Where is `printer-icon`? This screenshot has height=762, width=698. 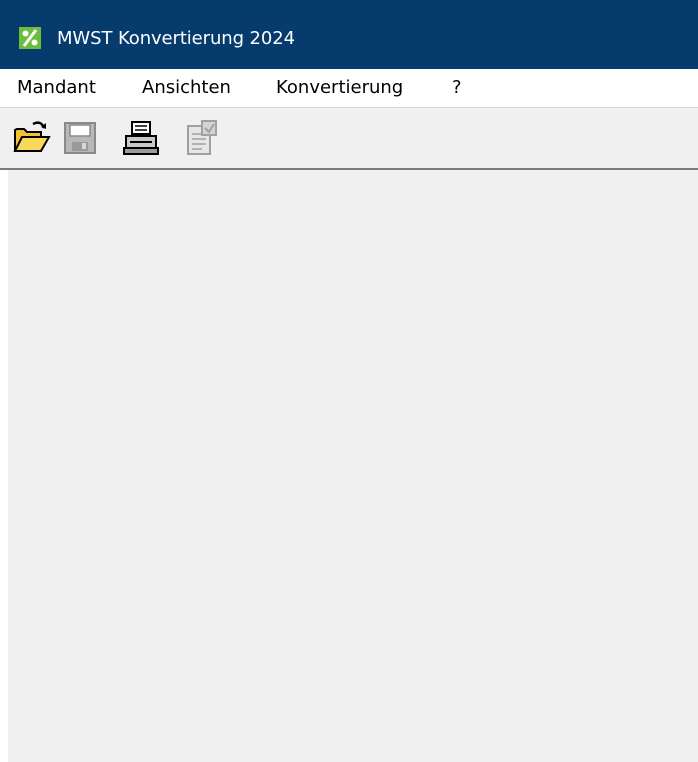
printer-icon is located at coordinates (141, 138).